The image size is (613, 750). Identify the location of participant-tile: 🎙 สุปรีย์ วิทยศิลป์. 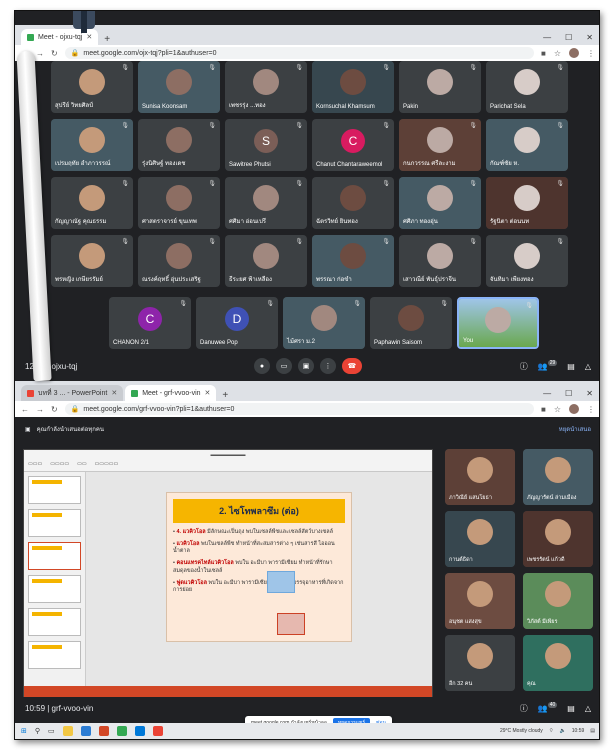
(92, 87).